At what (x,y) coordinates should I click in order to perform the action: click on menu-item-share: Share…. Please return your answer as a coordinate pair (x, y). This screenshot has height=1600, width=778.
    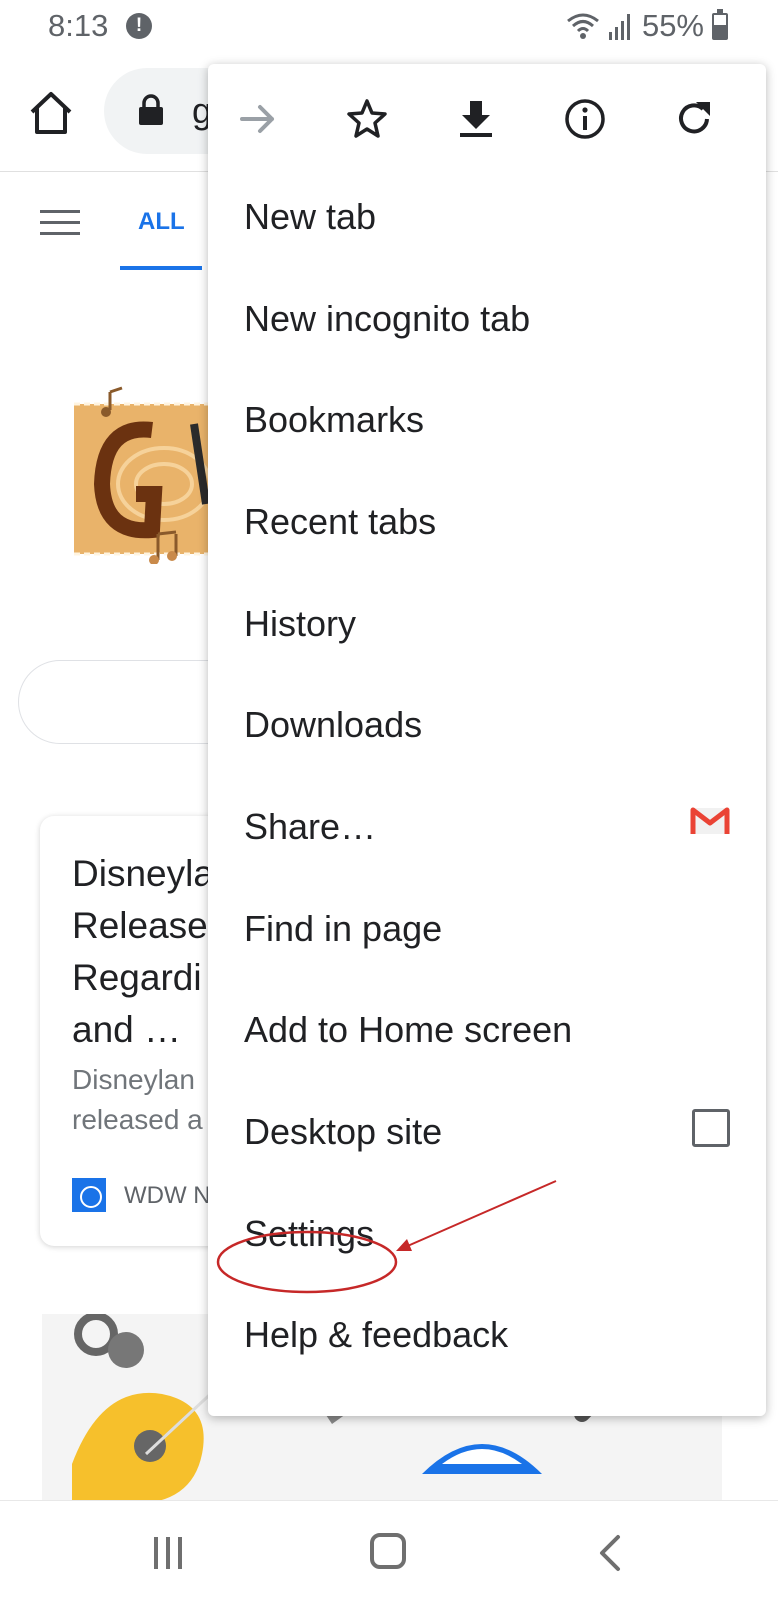
    Looking at the image, I should click on (487, 828).